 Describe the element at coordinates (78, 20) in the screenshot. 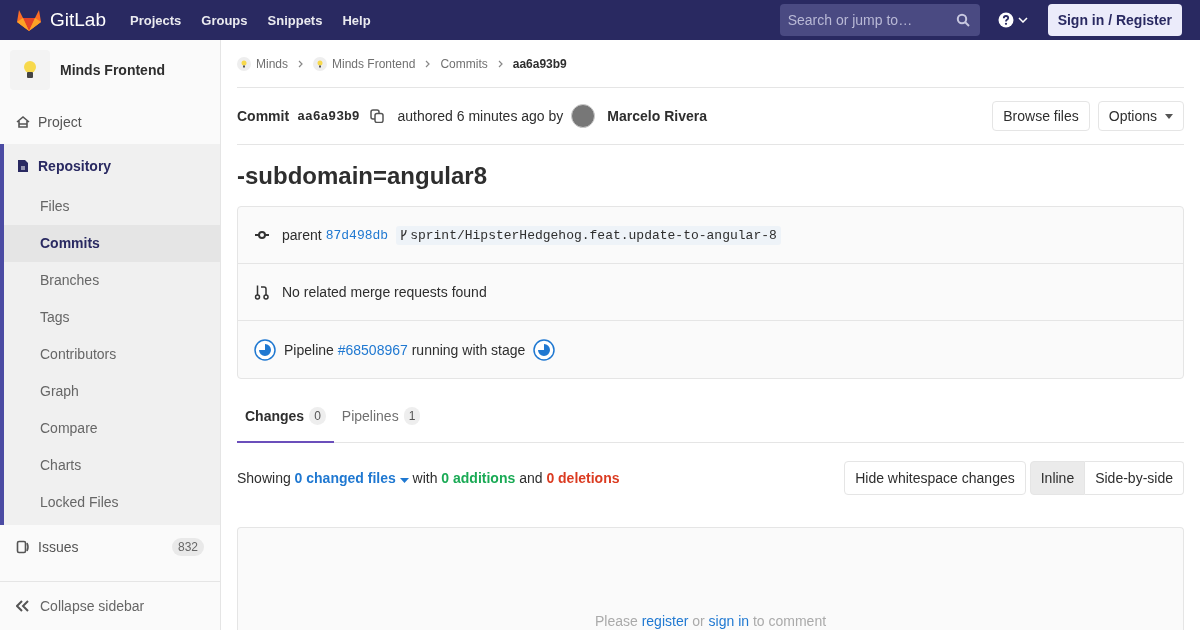

I see `brand-name: GitLab` at that location.